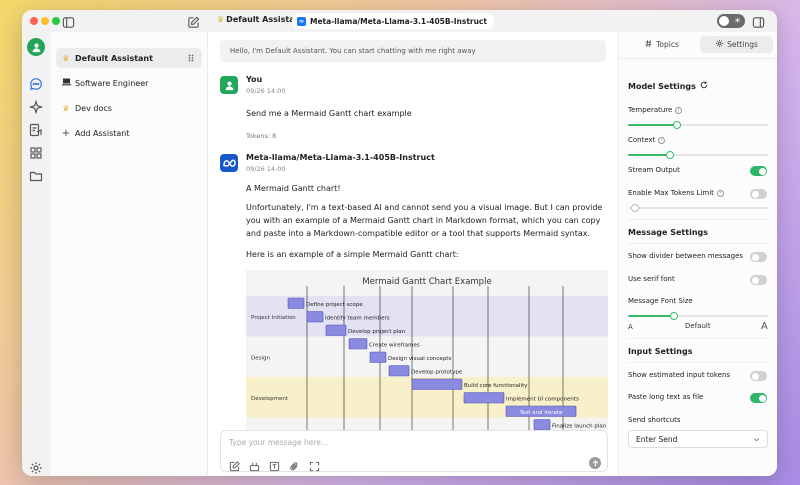 The width and height of the screenshot is (800, 485). I want to click on theme-toggle: ☀, so click(731, 21).